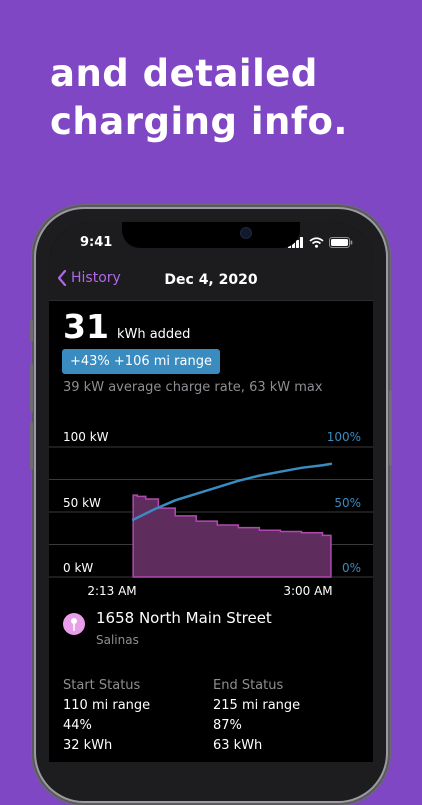  I want to click on y-left-tick-50: 50 kW, so click(82, 503).